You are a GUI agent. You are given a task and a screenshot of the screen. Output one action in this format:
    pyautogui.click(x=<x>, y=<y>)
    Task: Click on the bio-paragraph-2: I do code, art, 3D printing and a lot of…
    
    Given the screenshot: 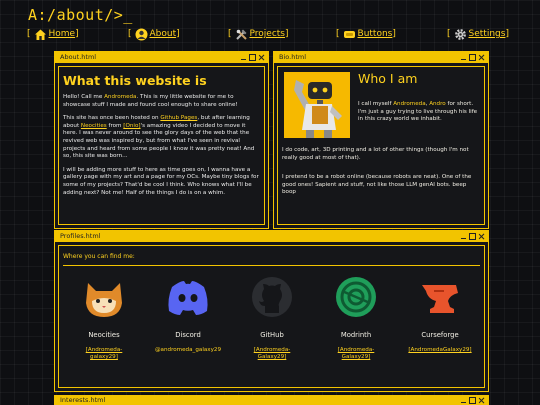 What is the action you would take?
    pyautogui.click(x=375, y=154)
    